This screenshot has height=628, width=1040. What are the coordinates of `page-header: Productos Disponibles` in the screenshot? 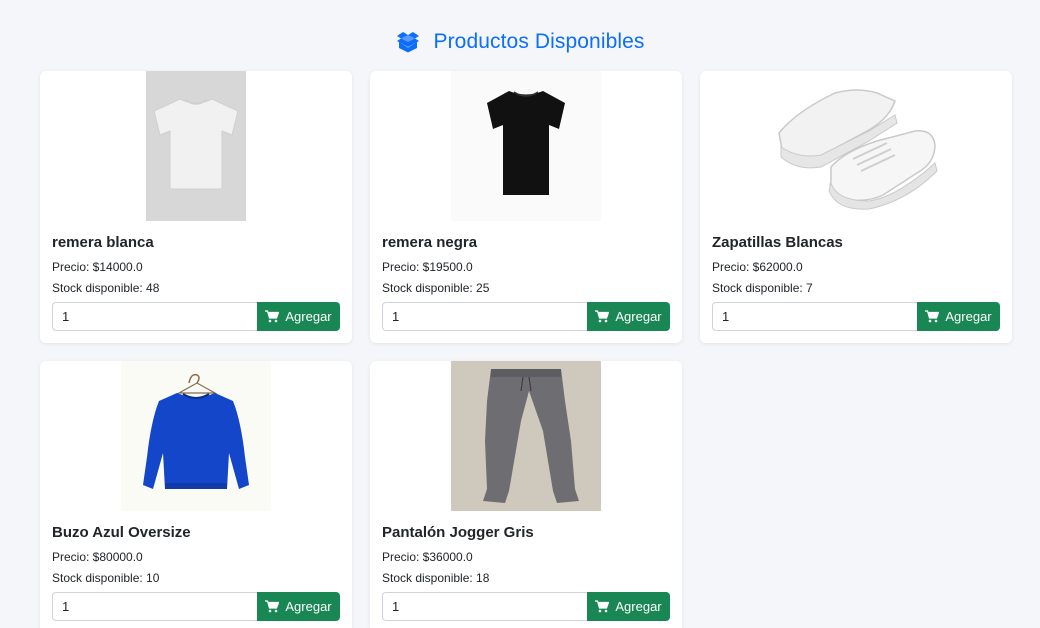 It's located at (520, 42).